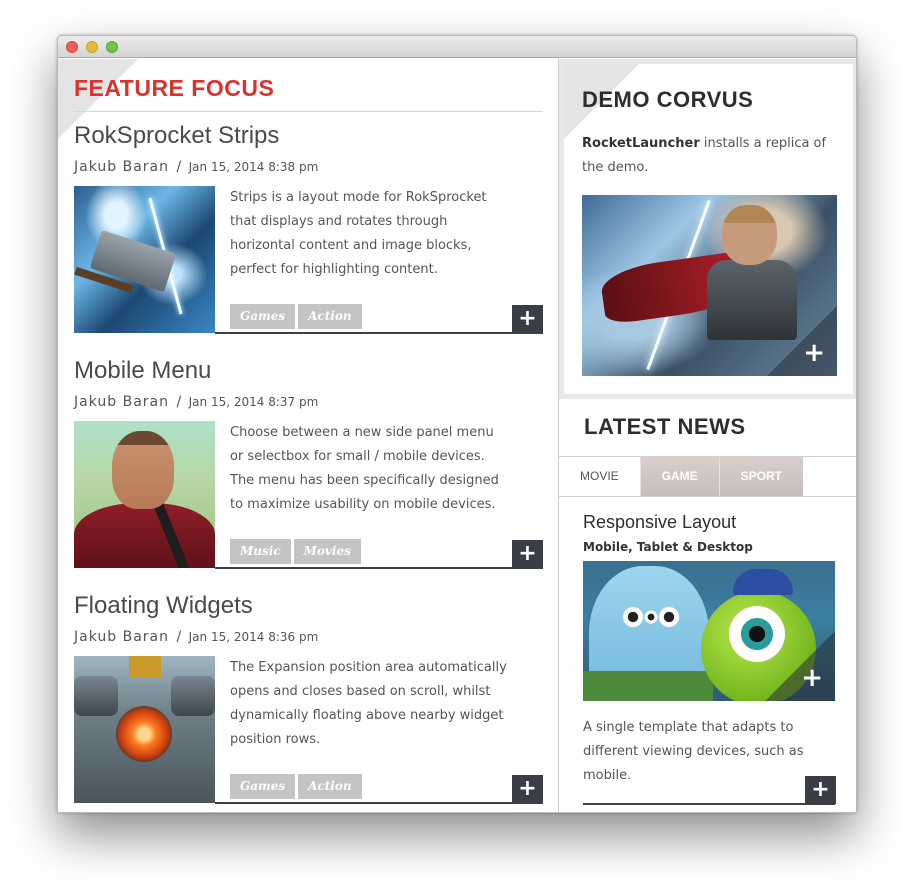 The image size is (914, 893). What do you see at coordinates (260, 551) in the screenshot?
I see `tag-link: Music` at bounding box center [260, 551].